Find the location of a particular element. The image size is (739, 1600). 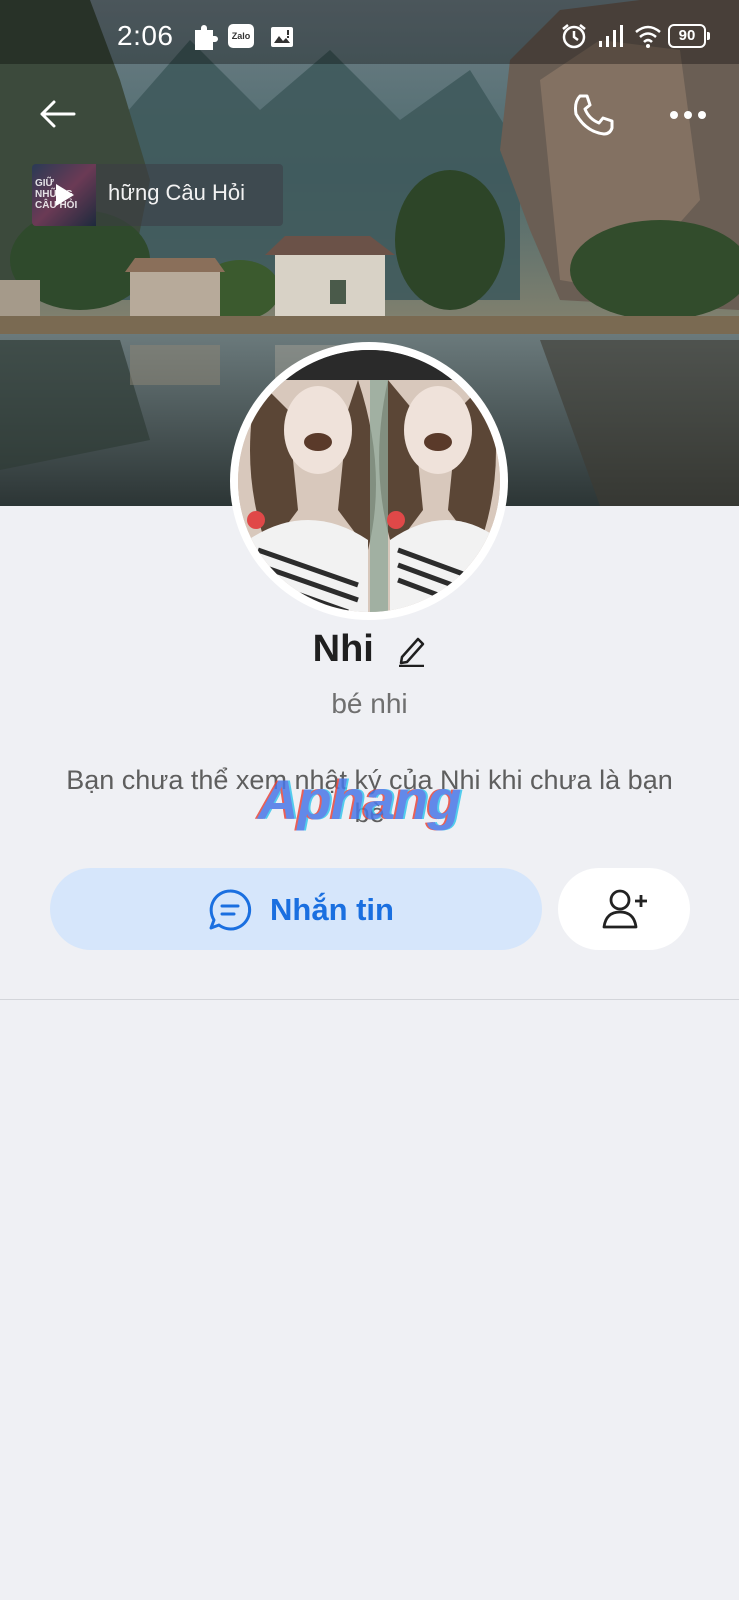

profile-music-chip: GIỮ NHỮNG CÂU HỎI hững Câu Hỏi is located at coordinates (157, 195).